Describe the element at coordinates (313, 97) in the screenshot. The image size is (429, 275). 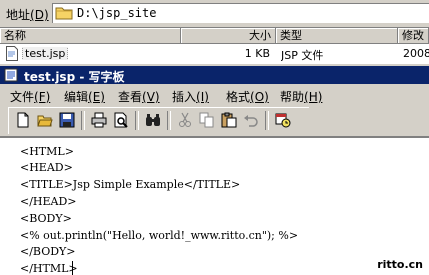
I see `menu-help-accel: (H)` at that location.